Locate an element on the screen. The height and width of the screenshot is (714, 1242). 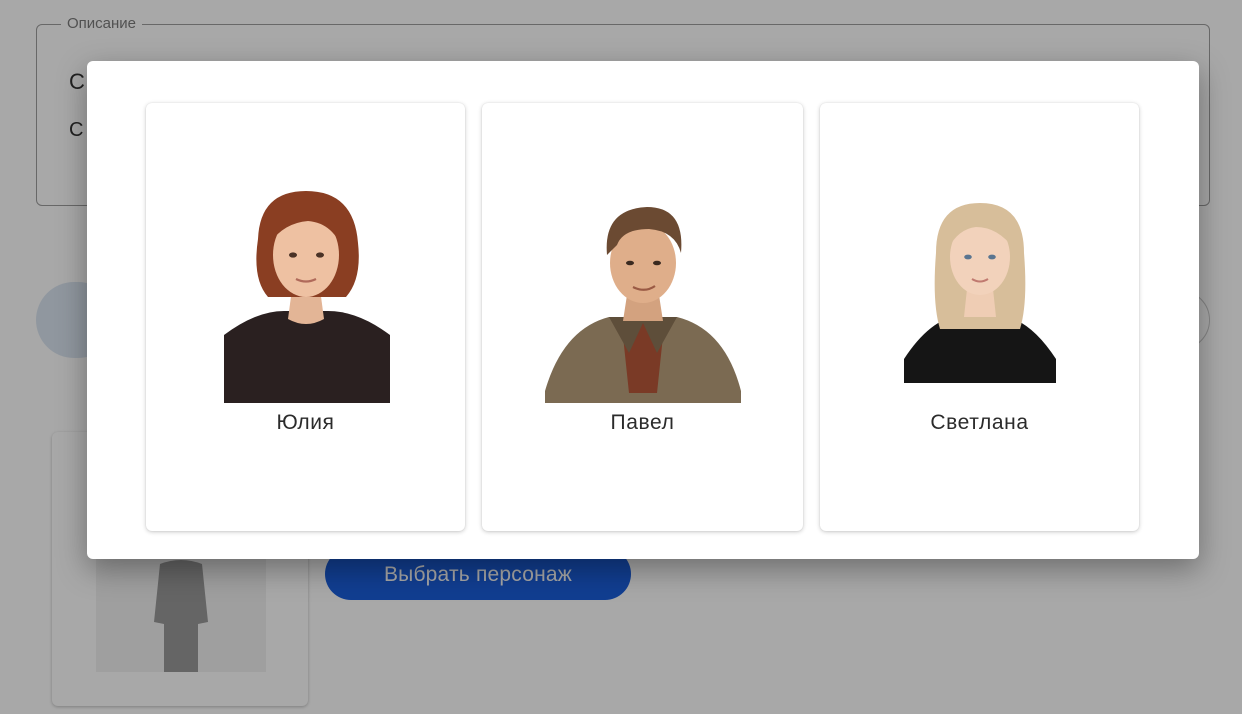
female-portrait-blonde-icon is located at coordinates (979, 293).